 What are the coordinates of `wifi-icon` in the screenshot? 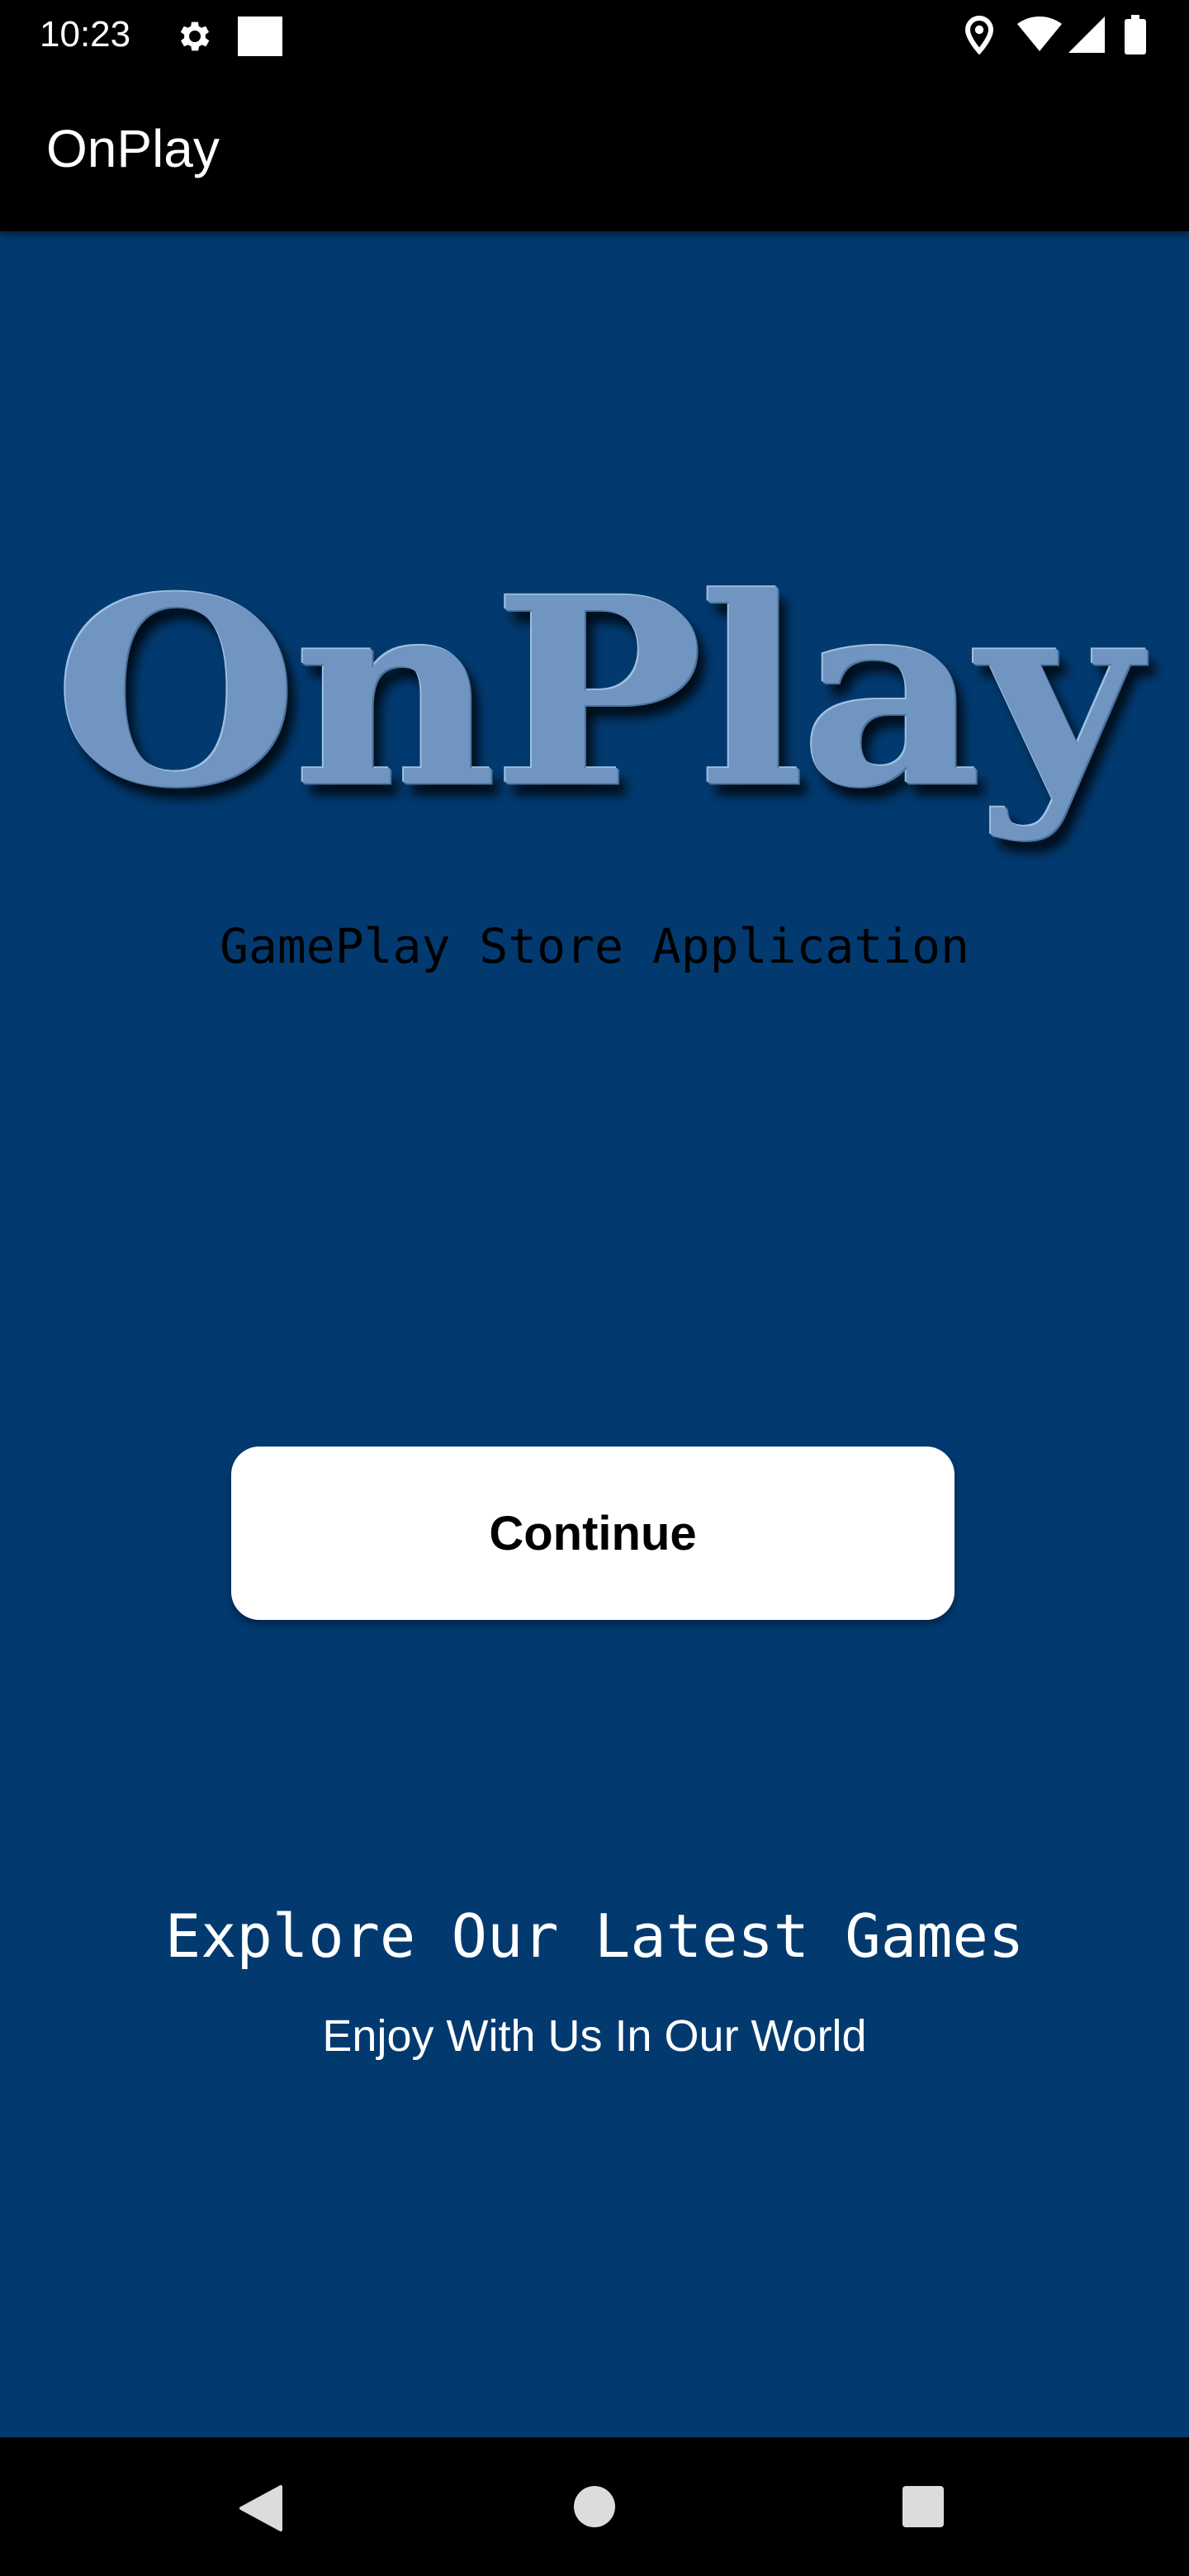 It's located at (1039, 34).